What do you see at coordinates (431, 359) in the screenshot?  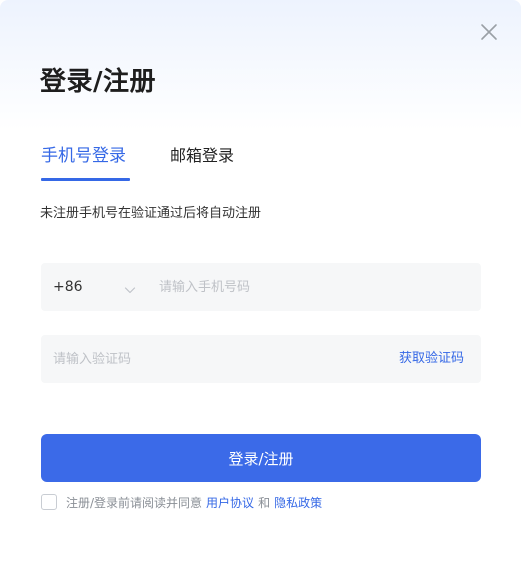 I see `get-code-button: 获取验证码` at bounding box center [431, 359].